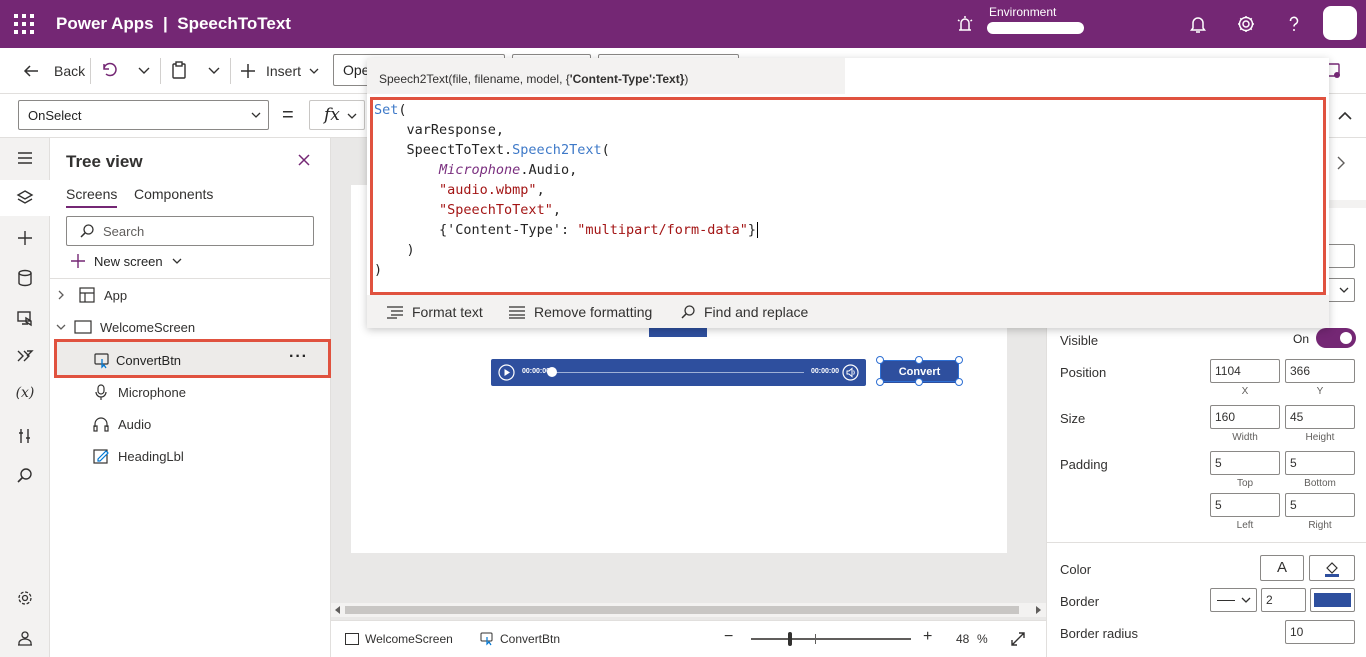  Describe the element at coordinates (963, 639) in the screenshot. I see `zoom-value: 48` at that location.